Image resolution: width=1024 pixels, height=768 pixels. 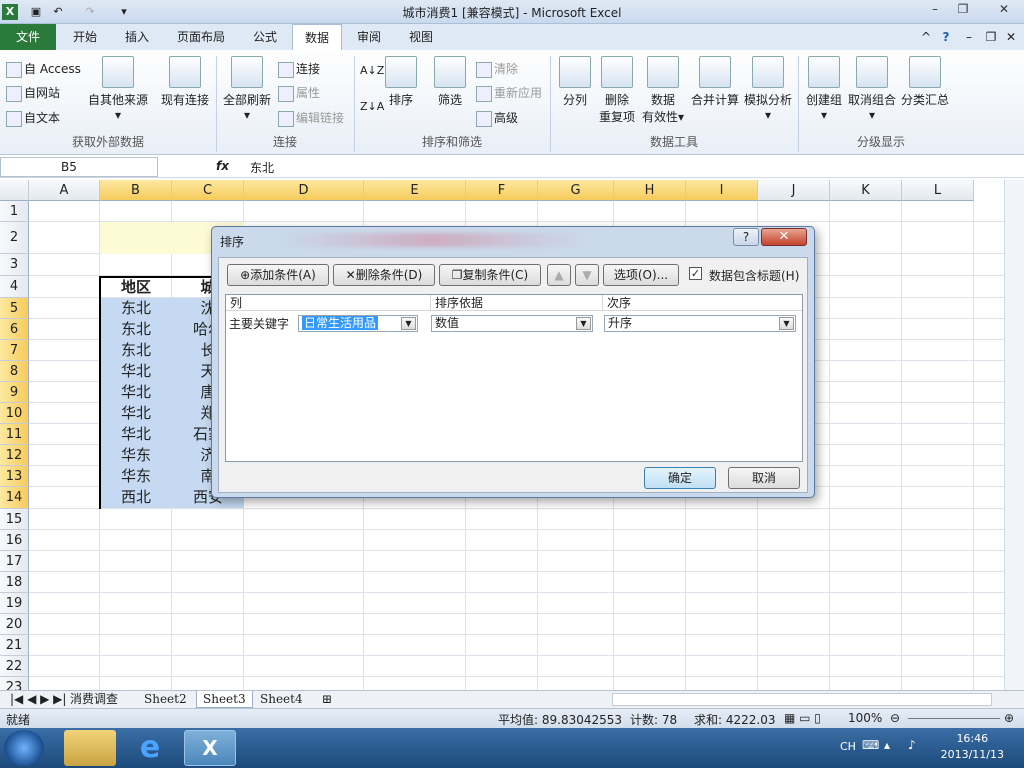 I want to click on from-access-button: 自 Access, so click(x=43, y=69).